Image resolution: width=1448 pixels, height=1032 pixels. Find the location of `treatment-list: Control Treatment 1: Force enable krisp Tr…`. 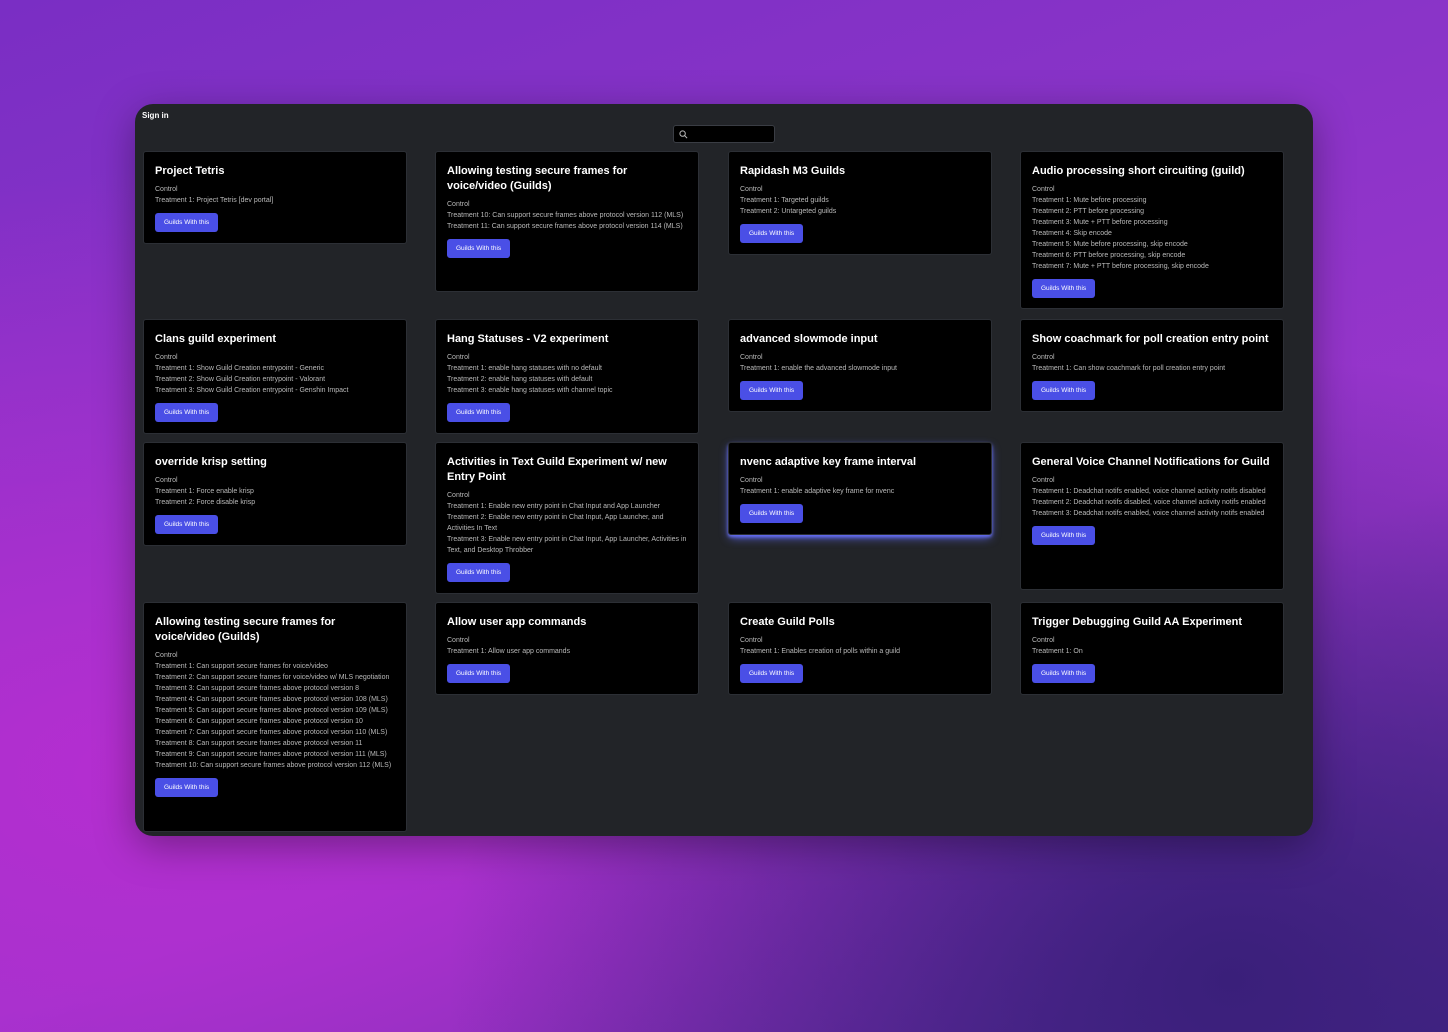

treatment-list: Control Treatment 1: Force enable krisp Tr… is located at coordinates (275, 491).